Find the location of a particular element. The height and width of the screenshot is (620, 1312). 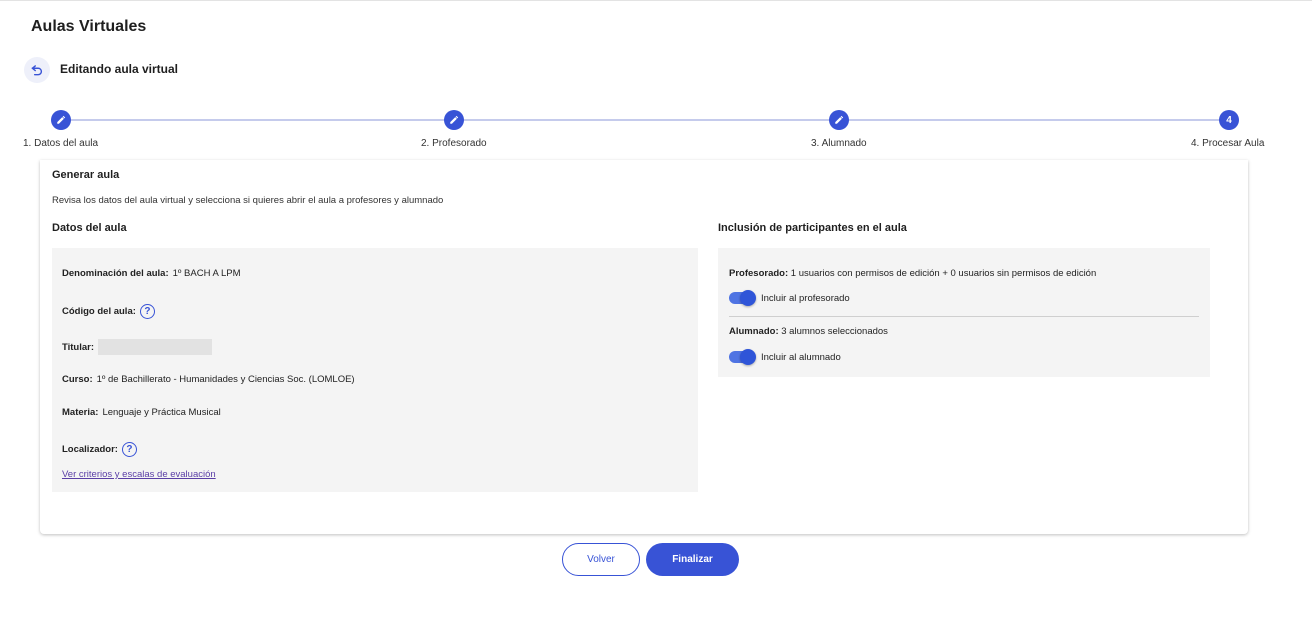

undo-arrow-icon is located at coordinates (36, 70).